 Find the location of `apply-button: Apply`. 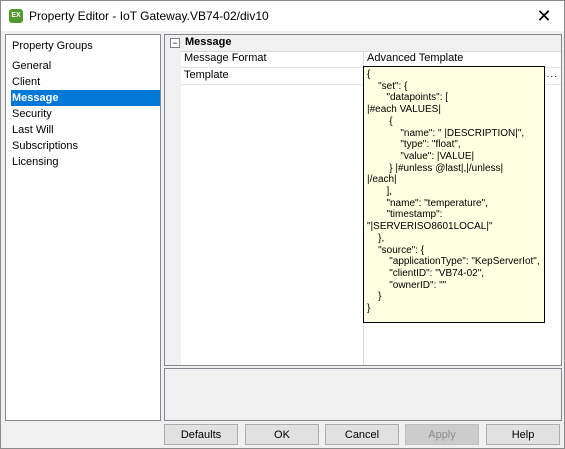

apply-button: Apply is located at coordinates (442, 434).